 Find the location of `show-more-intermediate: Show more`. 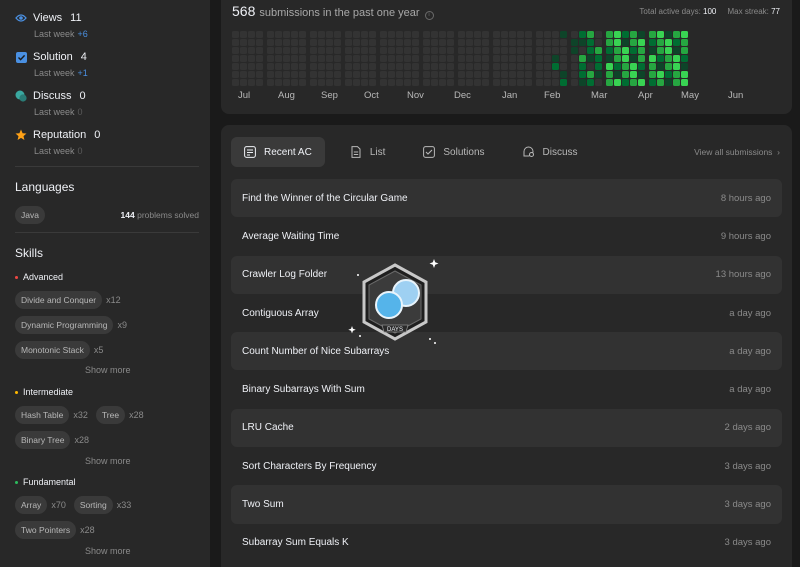

show-more-intermediate: Show more is located at coordinates (108, 461).